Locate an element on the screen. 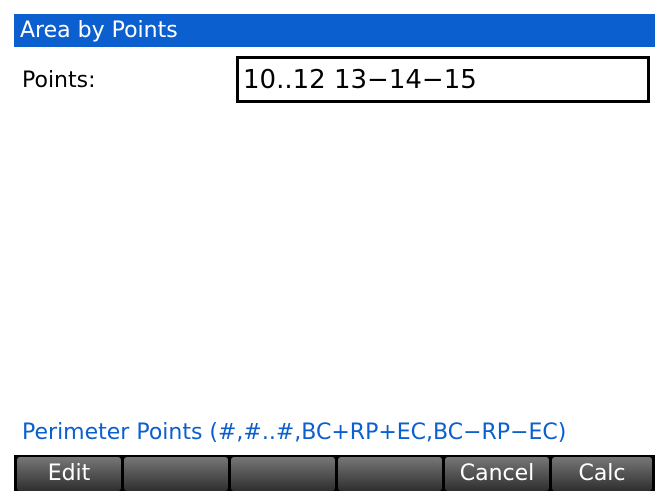  edit-softkey: Edit is located at coordinates (69, 474).